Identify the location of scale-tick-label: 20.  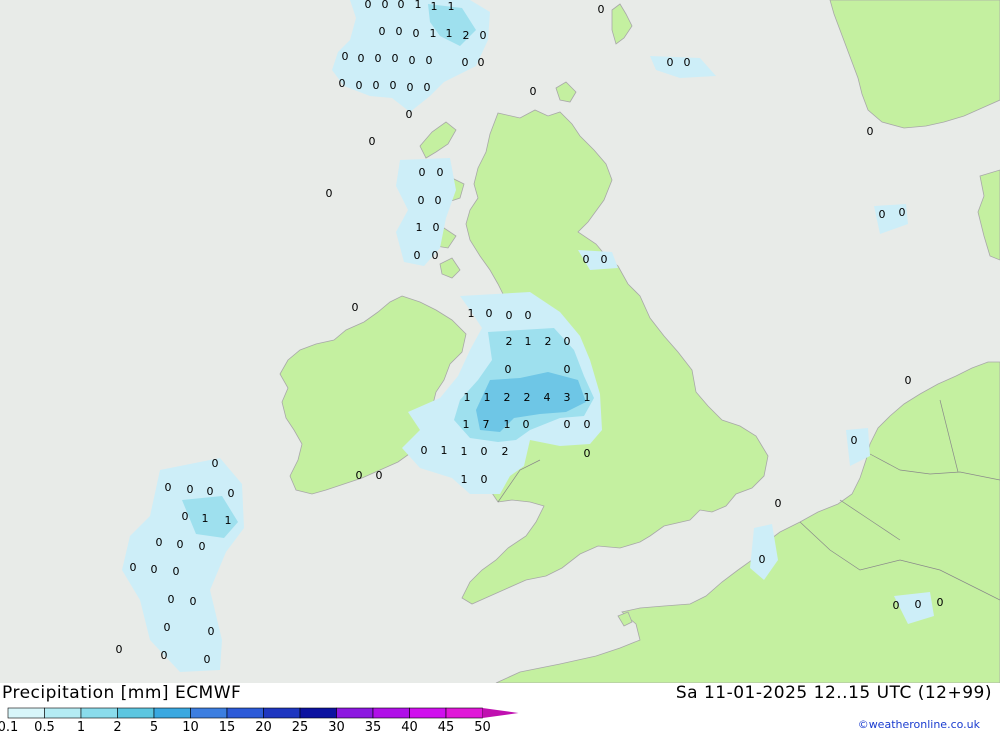
(263, 726).